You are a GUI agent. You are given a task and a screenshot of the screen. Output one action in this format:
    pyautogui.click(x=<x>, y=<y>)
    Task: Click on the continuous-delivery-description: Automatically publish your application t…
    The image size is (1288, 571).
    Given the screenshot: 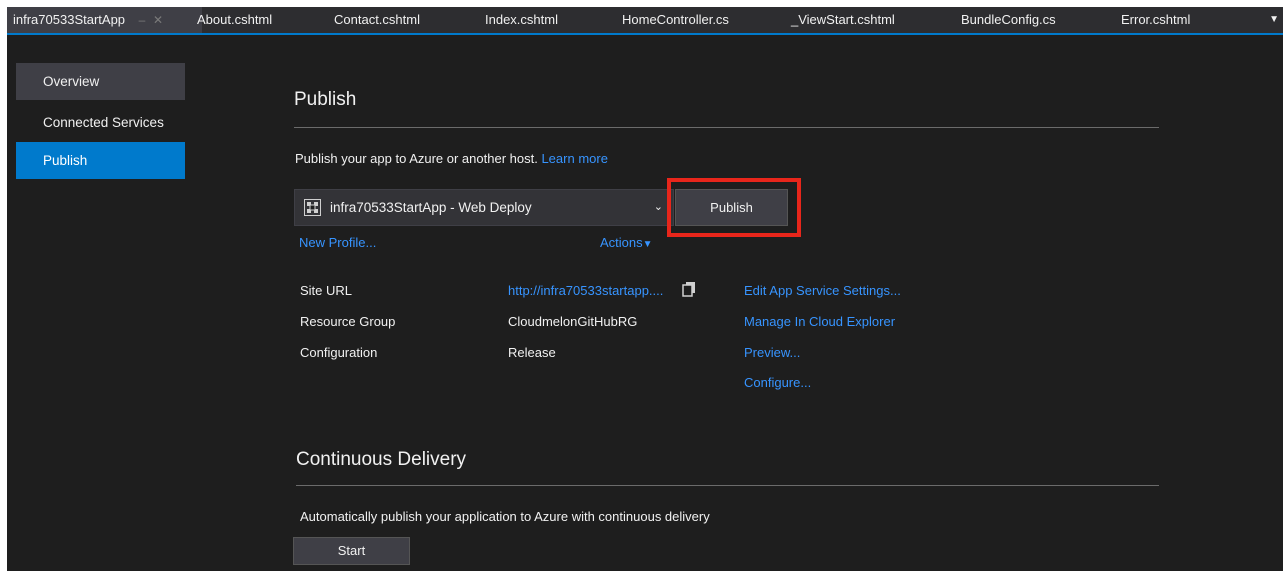 What is the action you would take?
    pyautogui.click(x=505, y=516)
    